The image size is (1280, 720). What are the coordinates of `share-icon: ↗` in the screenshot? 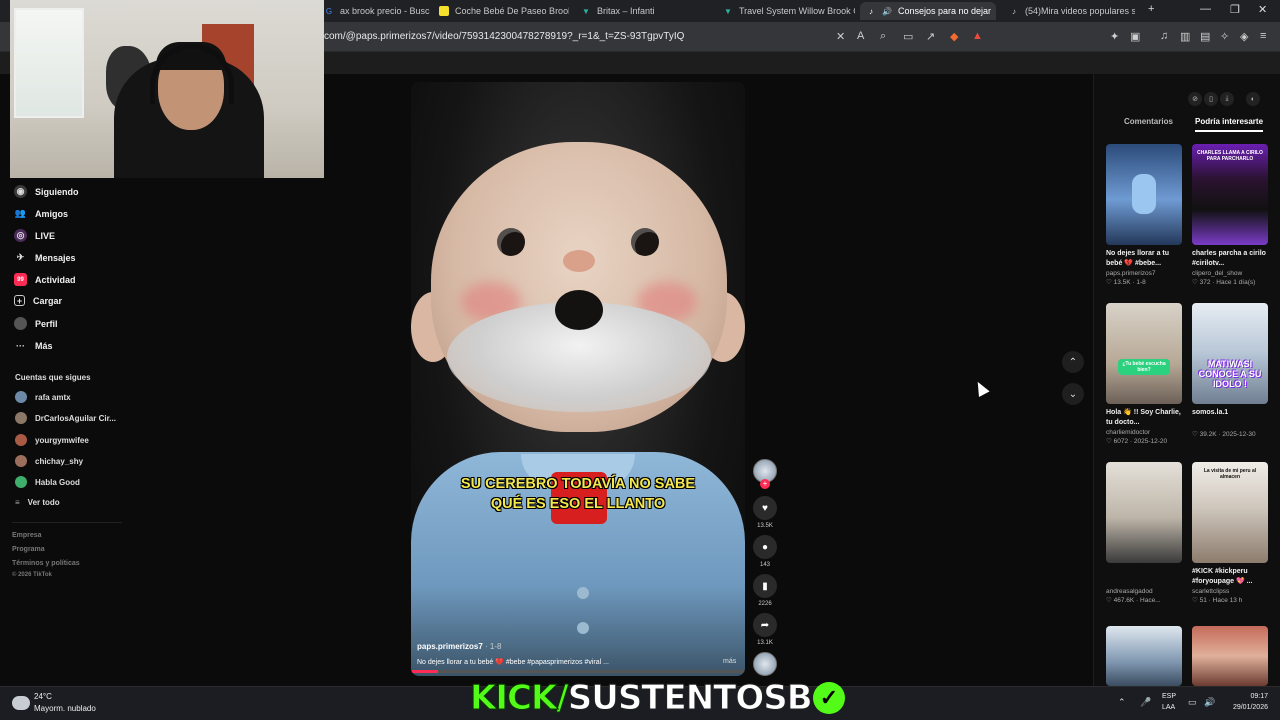 It's located at (930, 36).